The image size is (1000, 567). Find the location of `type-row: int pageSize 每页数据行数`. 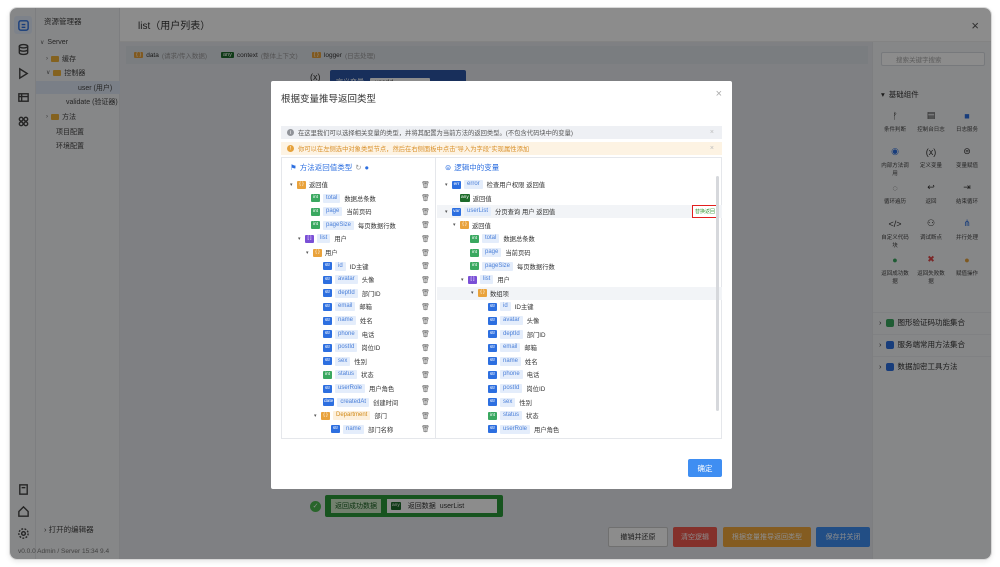

type-row: int pageSize 每页数据行数 is located at coordinates (579, 266).